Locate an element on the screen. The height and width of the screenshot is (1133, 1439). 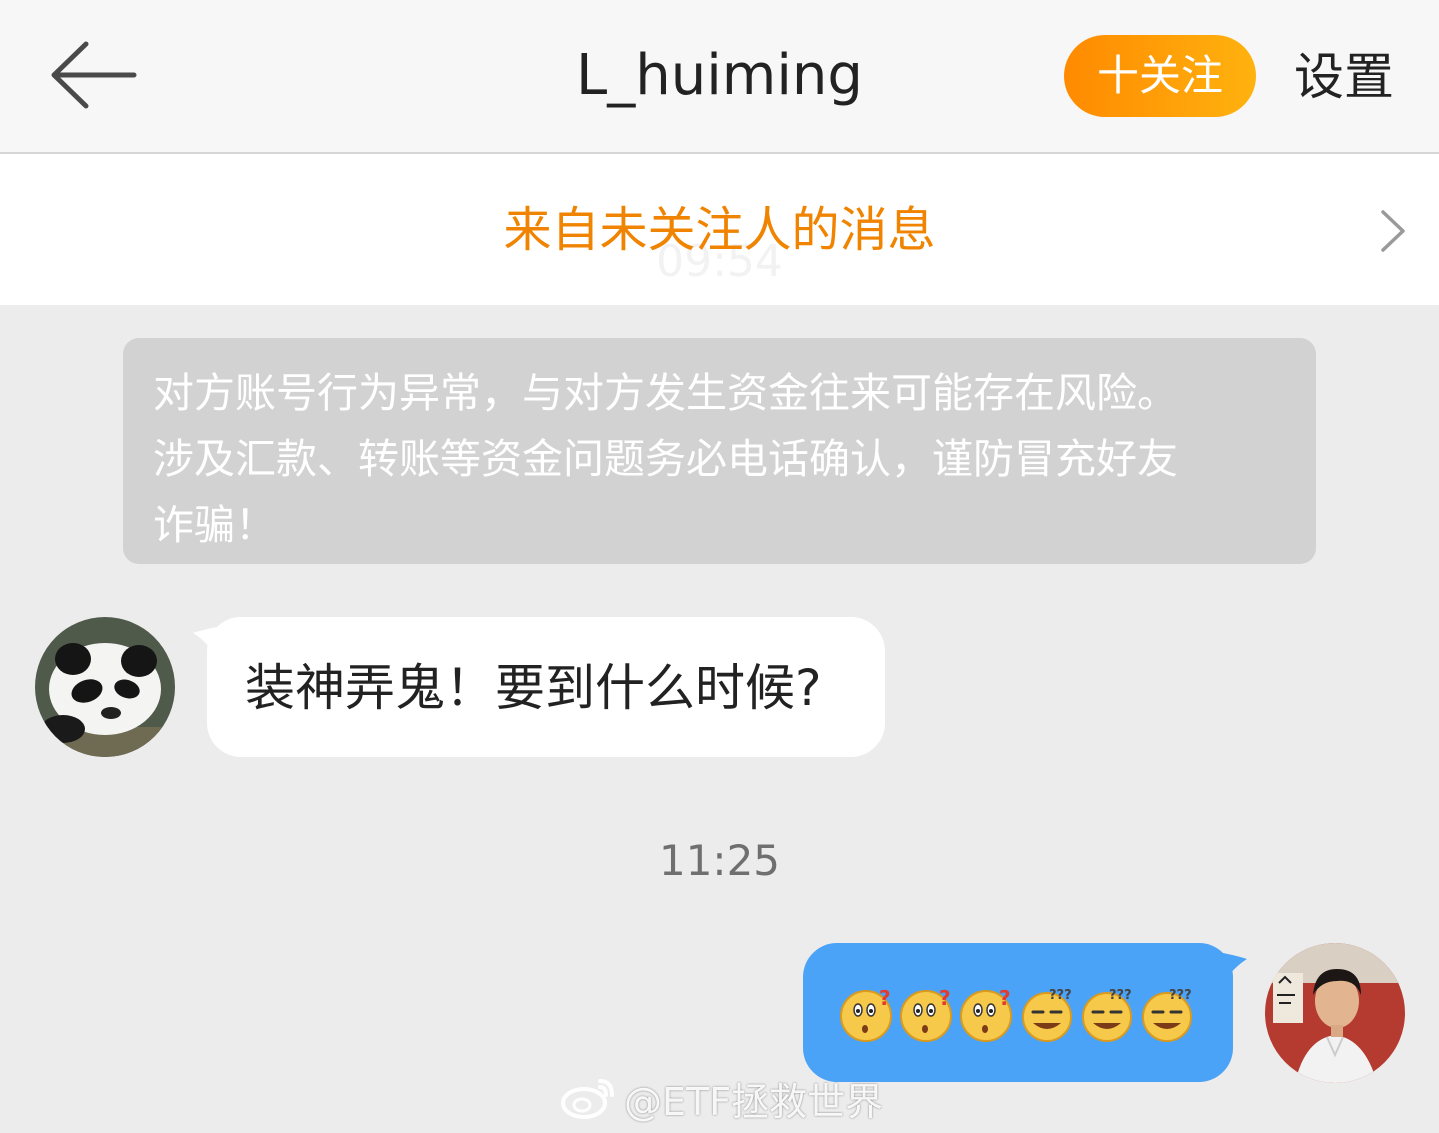
top-navigation-bar: L_huiming 十关注 设置 is located at coordinates (719, 77).